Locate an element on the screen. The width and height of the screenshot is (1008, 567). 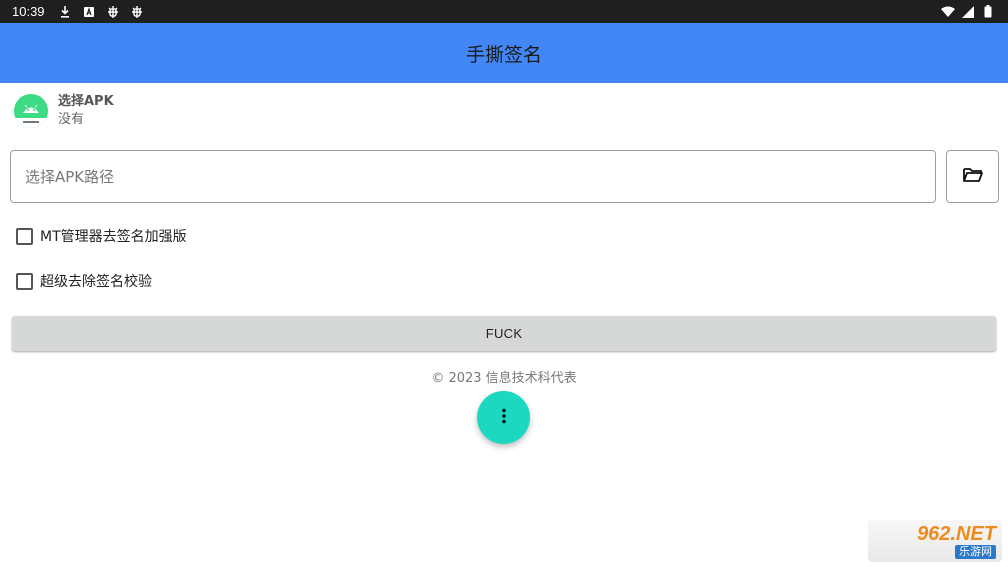
option-label-mt-manager: MT管理器去签名加强版 is located at coordinates (113, 237).